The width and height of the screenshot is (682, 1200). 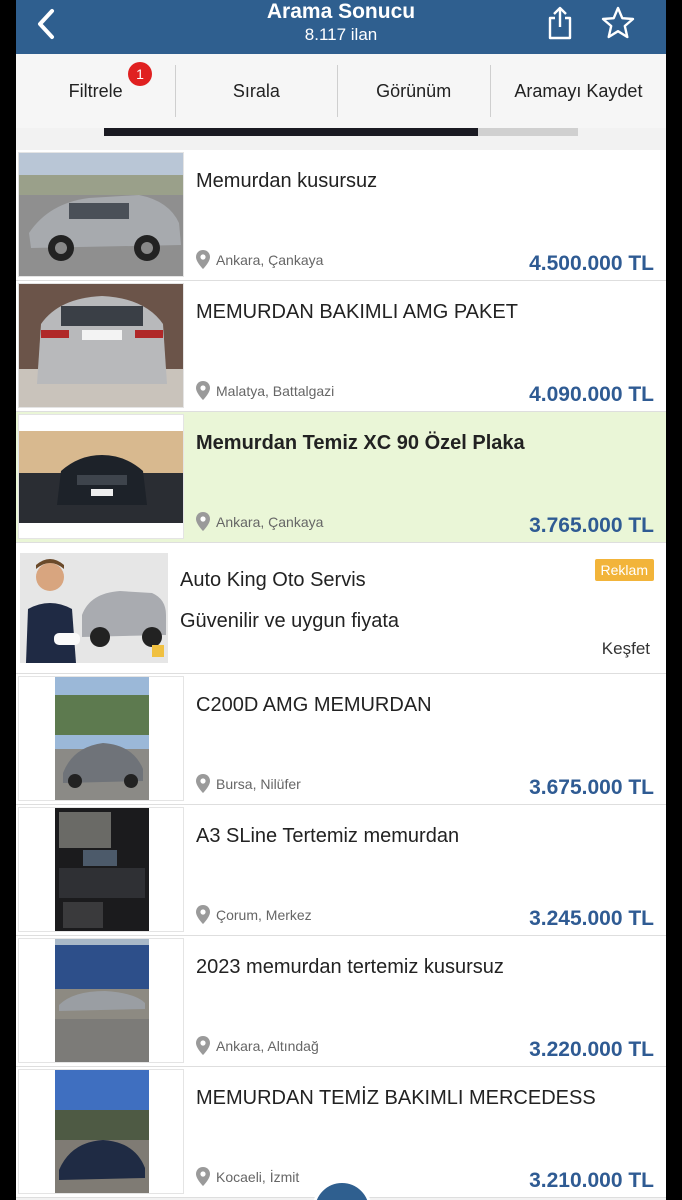 What do you see at coordinates (591, 1049) in the screenshot?
I see `listing-price: 3.220.000 TL` at bounding box center [591, 1049].